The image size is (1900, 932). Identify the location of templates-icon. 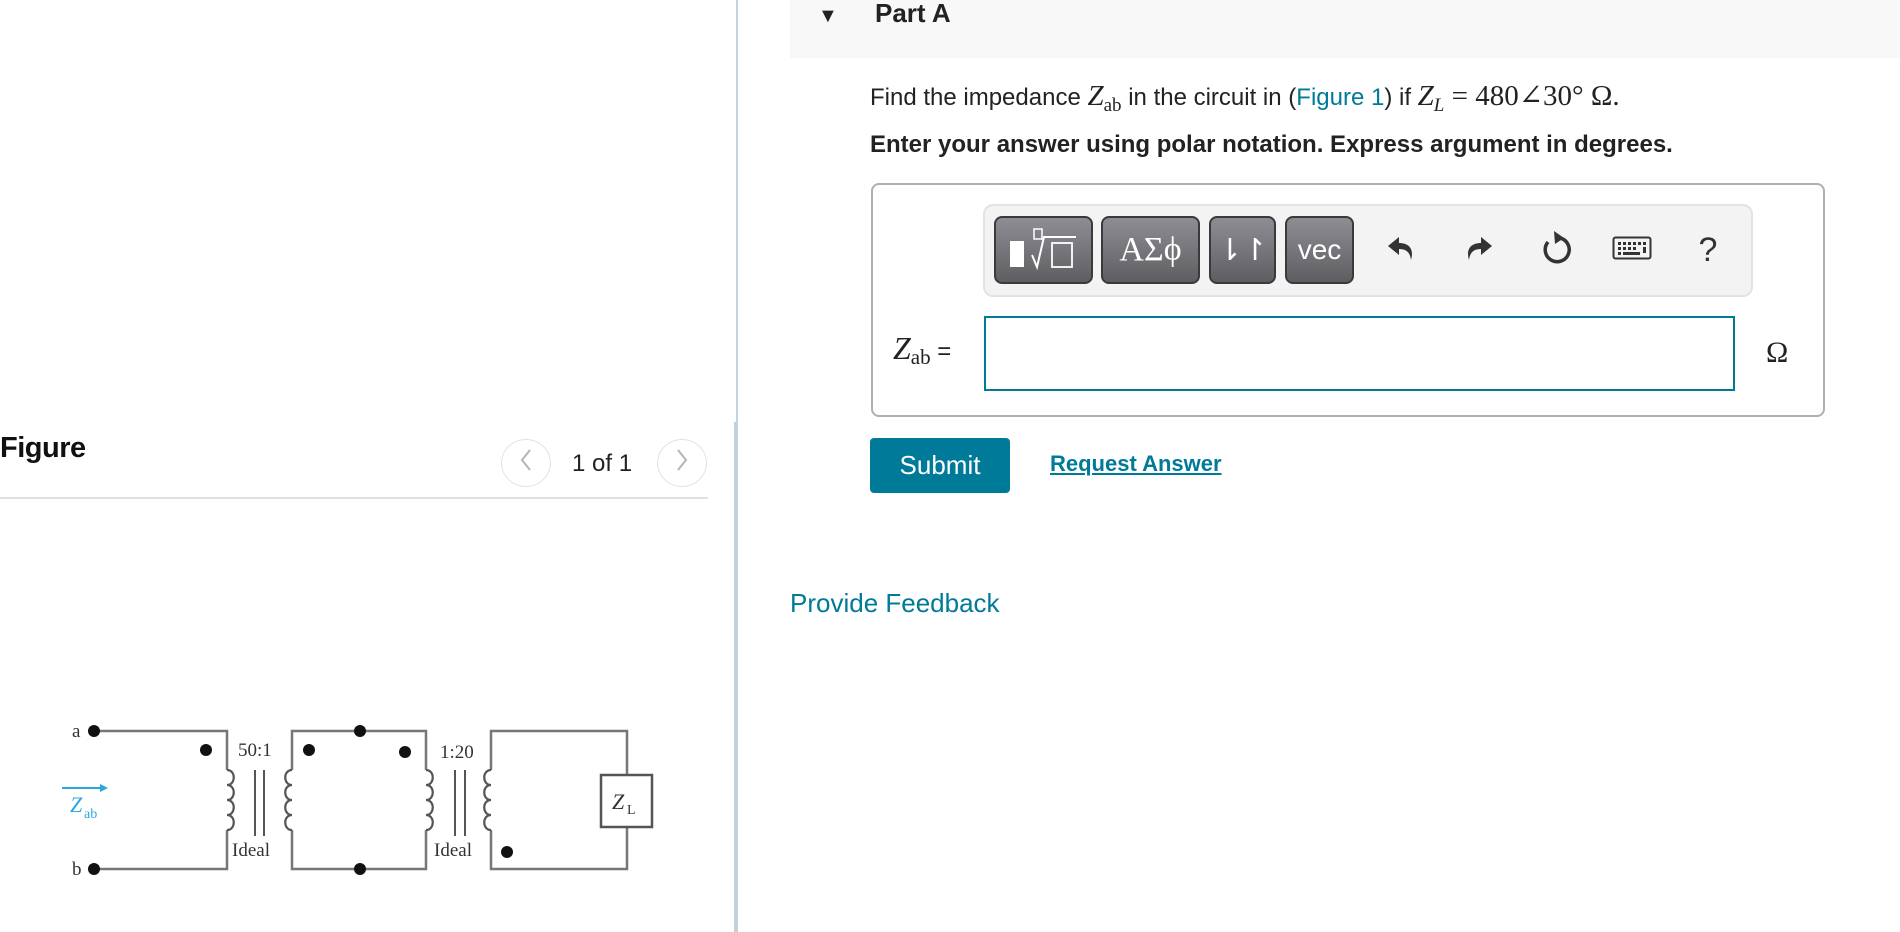
(1044, 250).